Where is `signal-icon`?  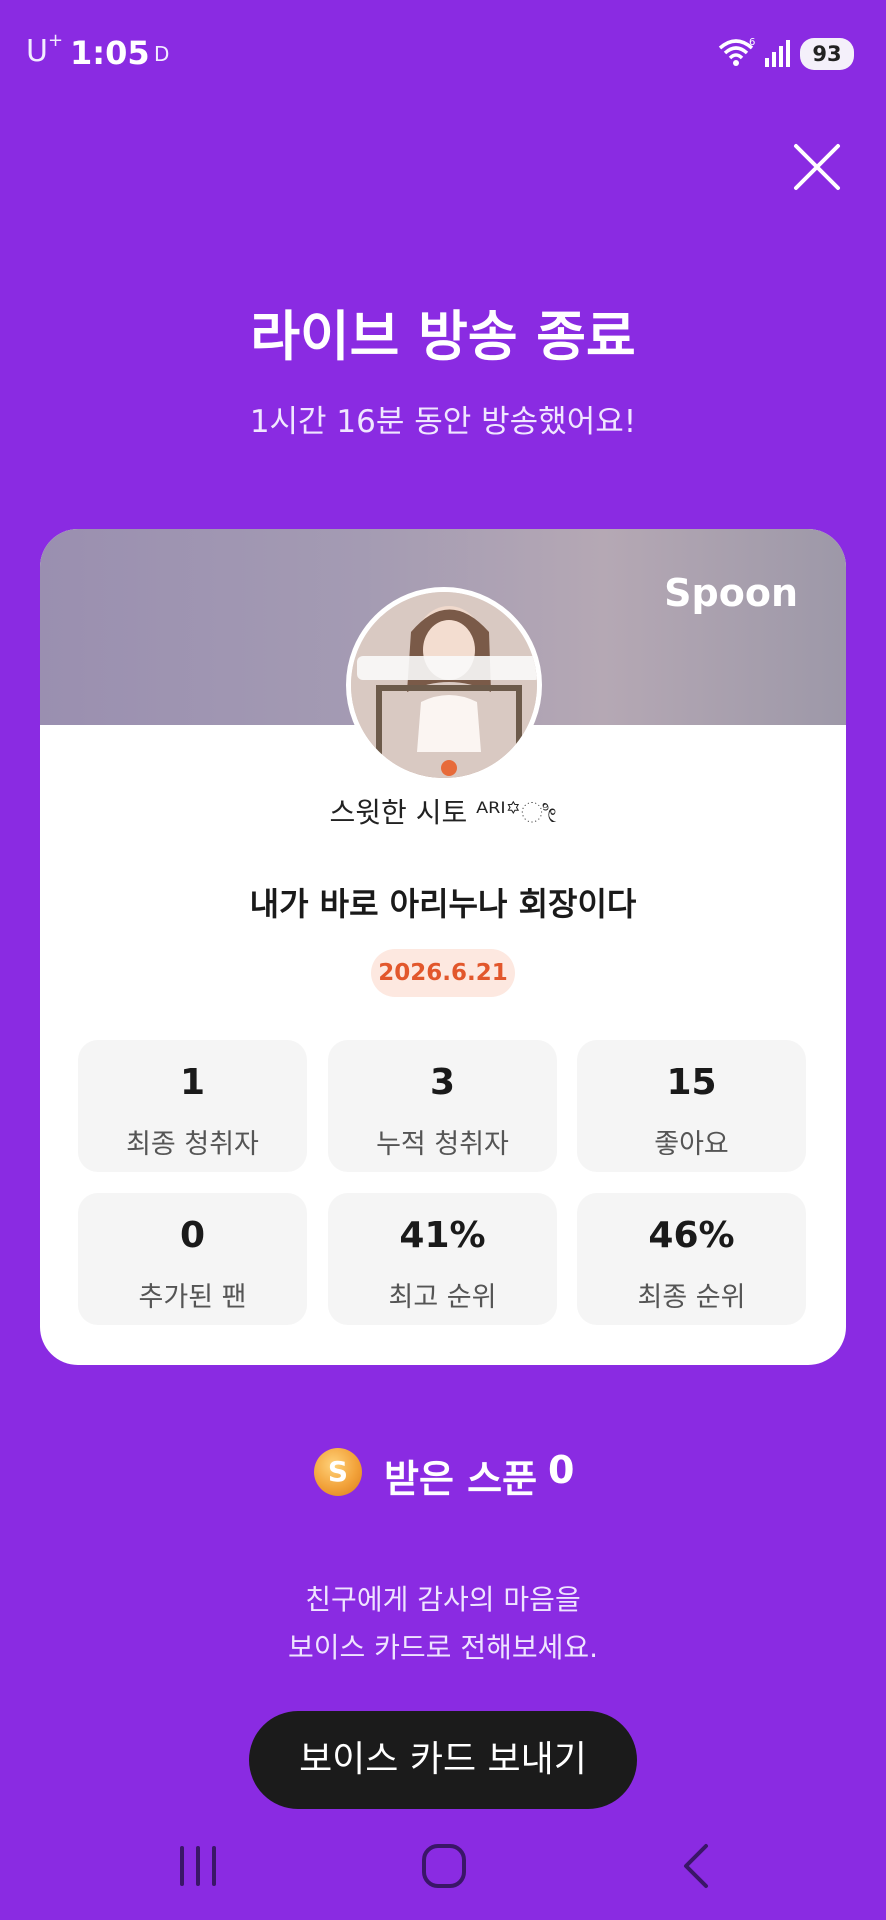 signal-icon is located at coordinates (777, 53).